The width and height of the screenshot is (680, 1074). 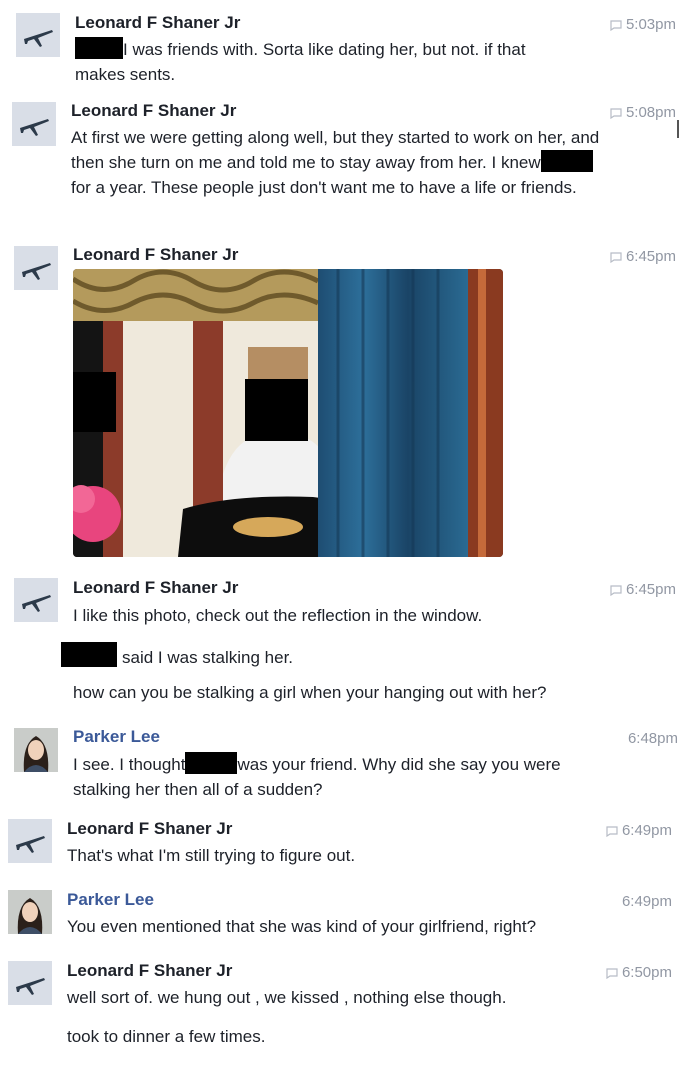 What do you see at coordinates (166, 1036) in the screenshot?
I see `message-text: took to dinner a few times.` at bounding box center [166, 1036].